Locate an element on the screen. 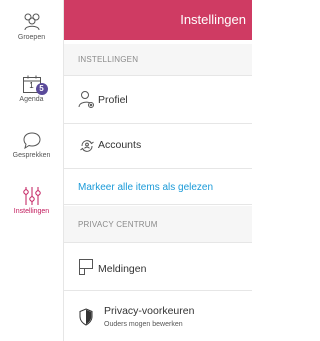 Image resolution: width=320 pixels, height=341 pixels. settings-item-sublabel: Ouders mogen bewerken is located at coordinates (143, 324).